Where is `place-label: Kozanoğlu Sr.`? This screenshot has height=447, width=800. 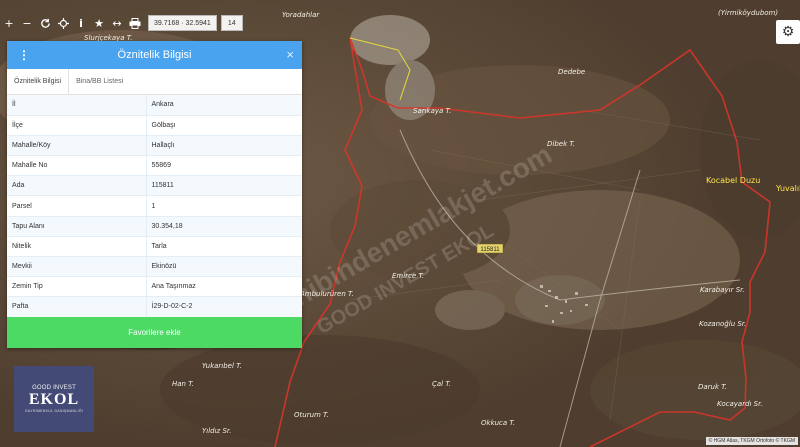 place-label: Kozanoğlu Sr. is located at coordinates (722, 324).